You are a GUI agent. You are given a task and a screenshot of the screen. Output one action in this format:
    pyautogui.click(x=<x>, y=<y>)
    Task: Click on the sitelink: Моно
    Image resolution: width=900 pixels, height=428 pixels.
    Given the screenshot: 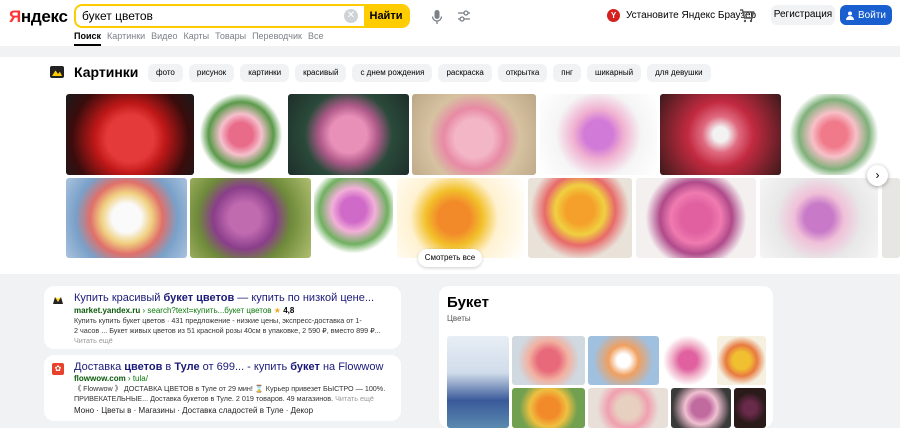 What is the action you would take?
    pyautogui.click(x=84, y=410)
    